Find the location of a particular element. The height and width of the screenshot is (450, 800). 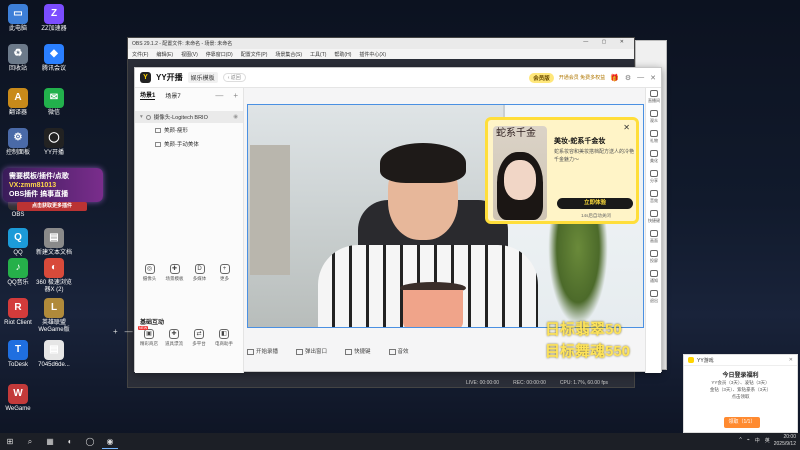

scene-add-button: + is located at coordinates (235, 95).